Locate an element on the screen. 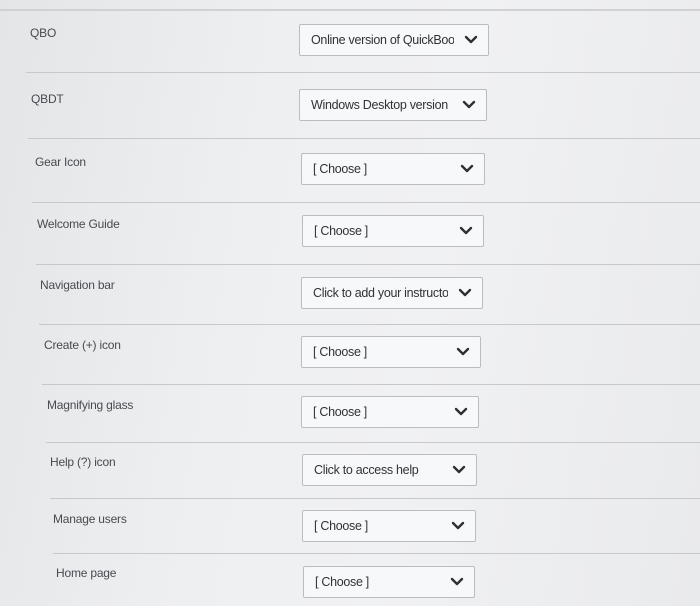 Image resolution: width=700 pixels, height=606 pixels. selected-value: Click to access help is located at coordinates (366, 470).